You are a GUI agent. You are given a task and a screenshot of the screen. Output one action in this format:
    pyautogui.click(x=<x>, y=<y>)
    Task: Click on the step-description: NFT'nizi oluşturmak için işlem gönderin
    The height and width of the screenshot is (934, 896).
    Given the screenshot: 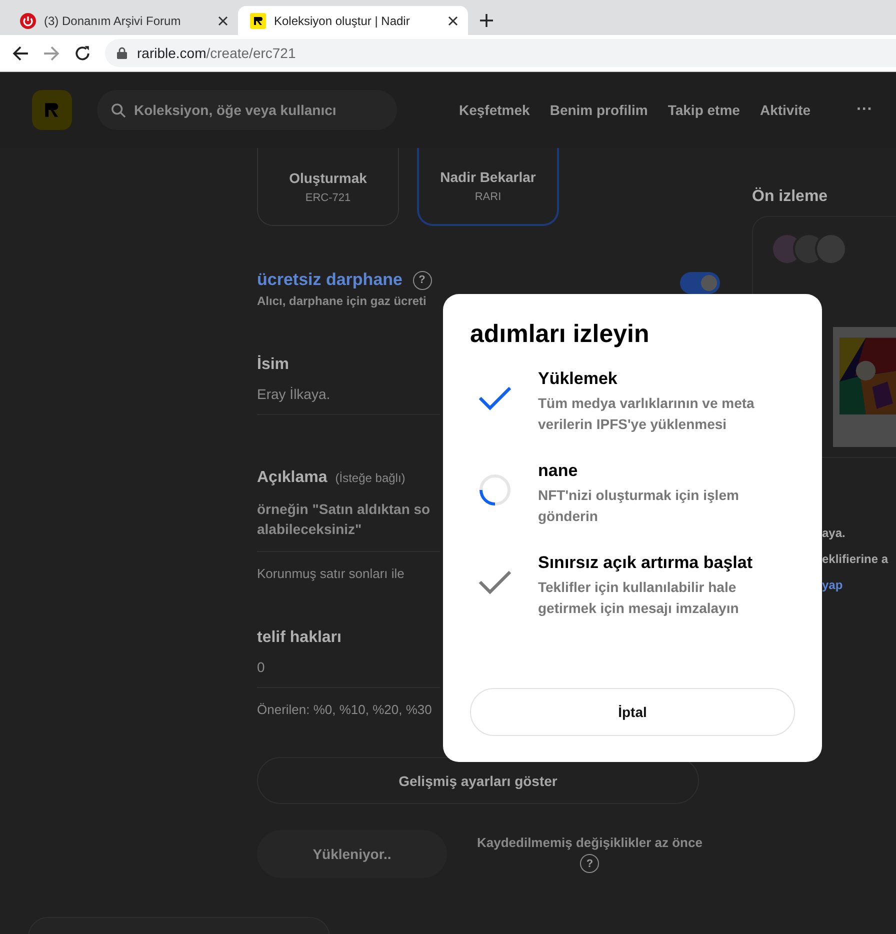 What is the action you would take?
    pyautogui.click(x=639, y=506)
    